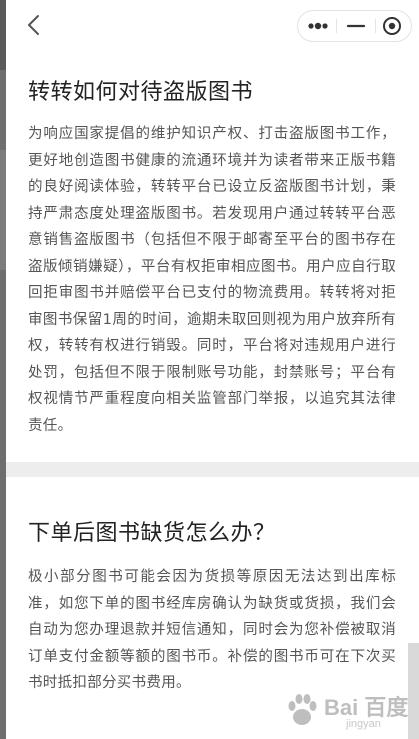 This screenshot has height=739, width=419. What do you see at coordinates (363, 724) in the screenshot?
I see `watermark-subtext: jingyan` at bounding box center [363, 724].